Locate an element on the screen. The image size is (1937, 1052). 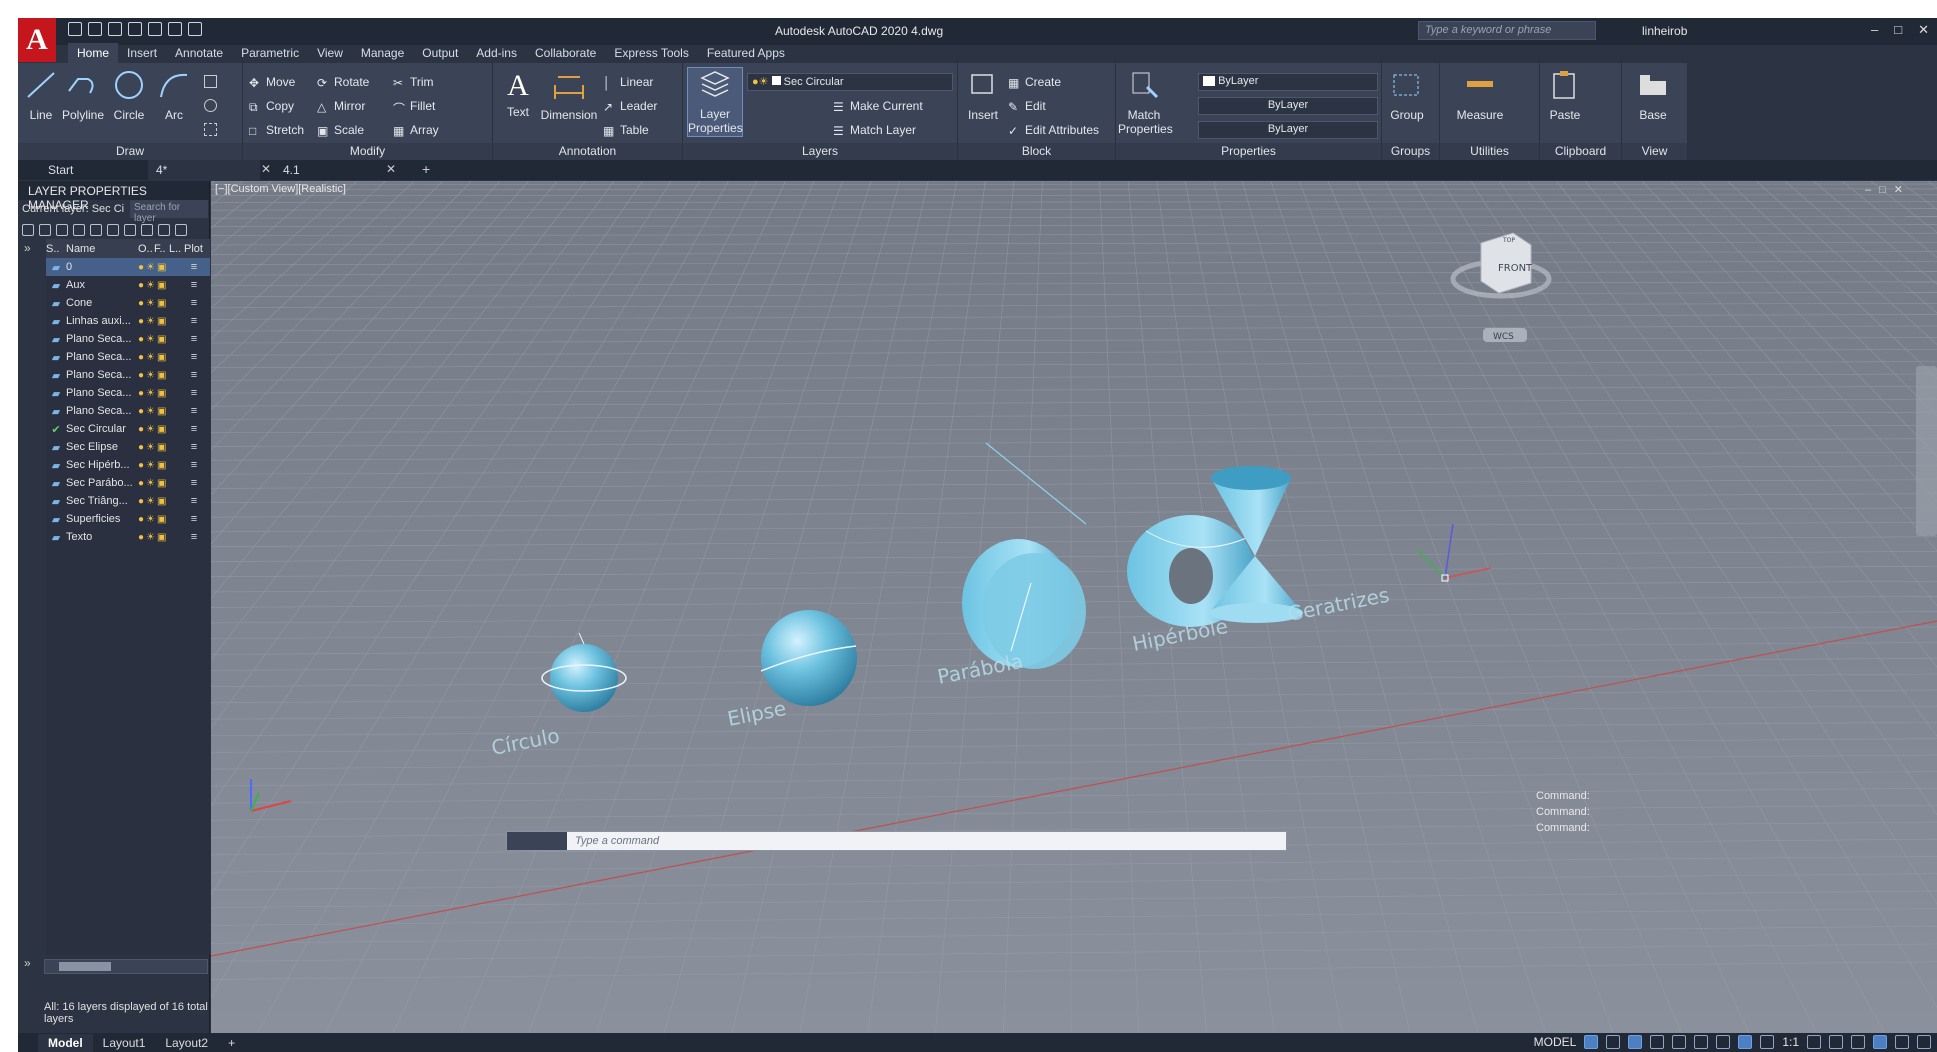
redo-icon is located at coordinates (195, 29).